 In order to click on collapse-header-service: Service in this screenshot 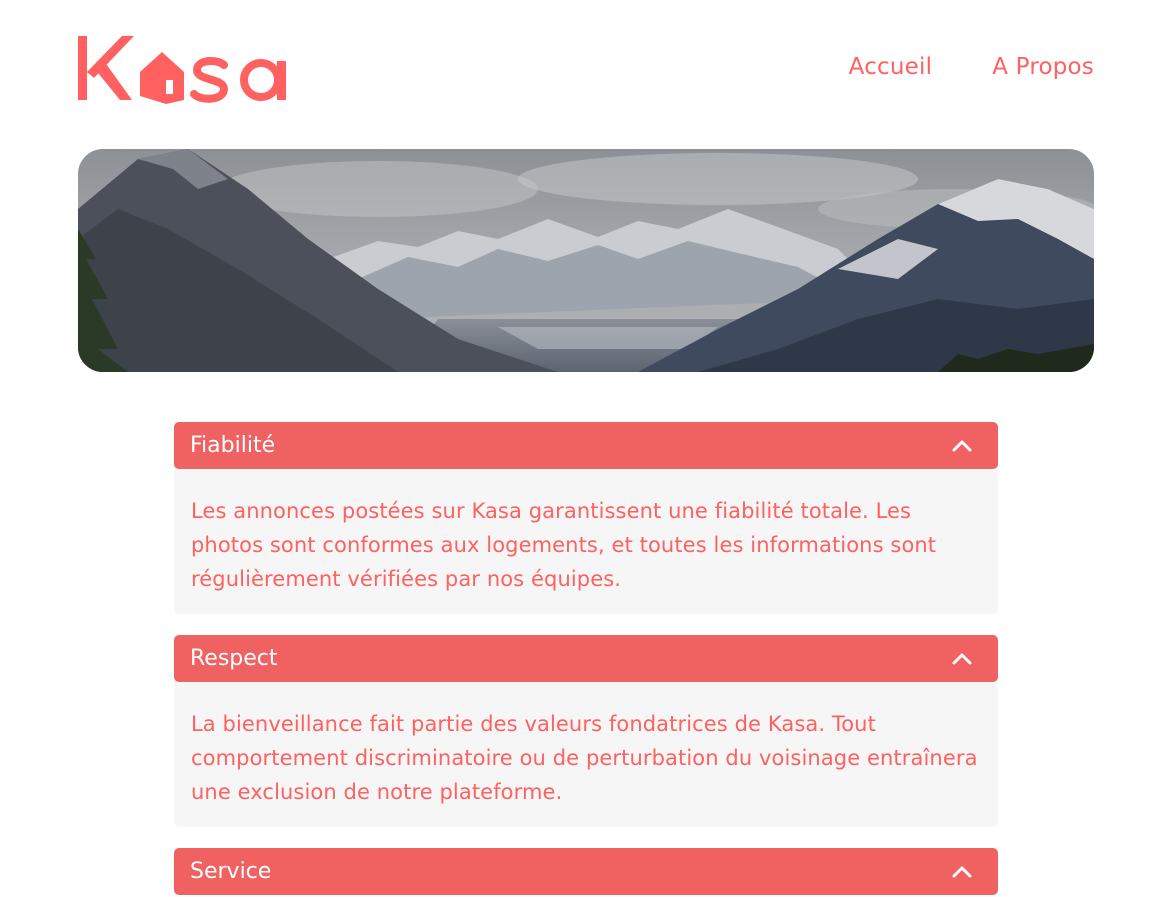, I will do `click(586, 871)`.